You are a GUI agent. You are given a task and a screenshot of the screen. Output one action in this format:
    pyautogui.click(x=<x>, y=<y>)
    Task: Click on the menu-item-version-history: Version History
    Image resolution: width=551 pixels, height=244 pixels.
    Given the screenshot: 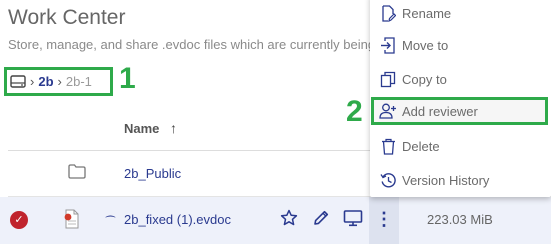 What is the action you would take?
    pyautogui.click(x=460, y=180)
    